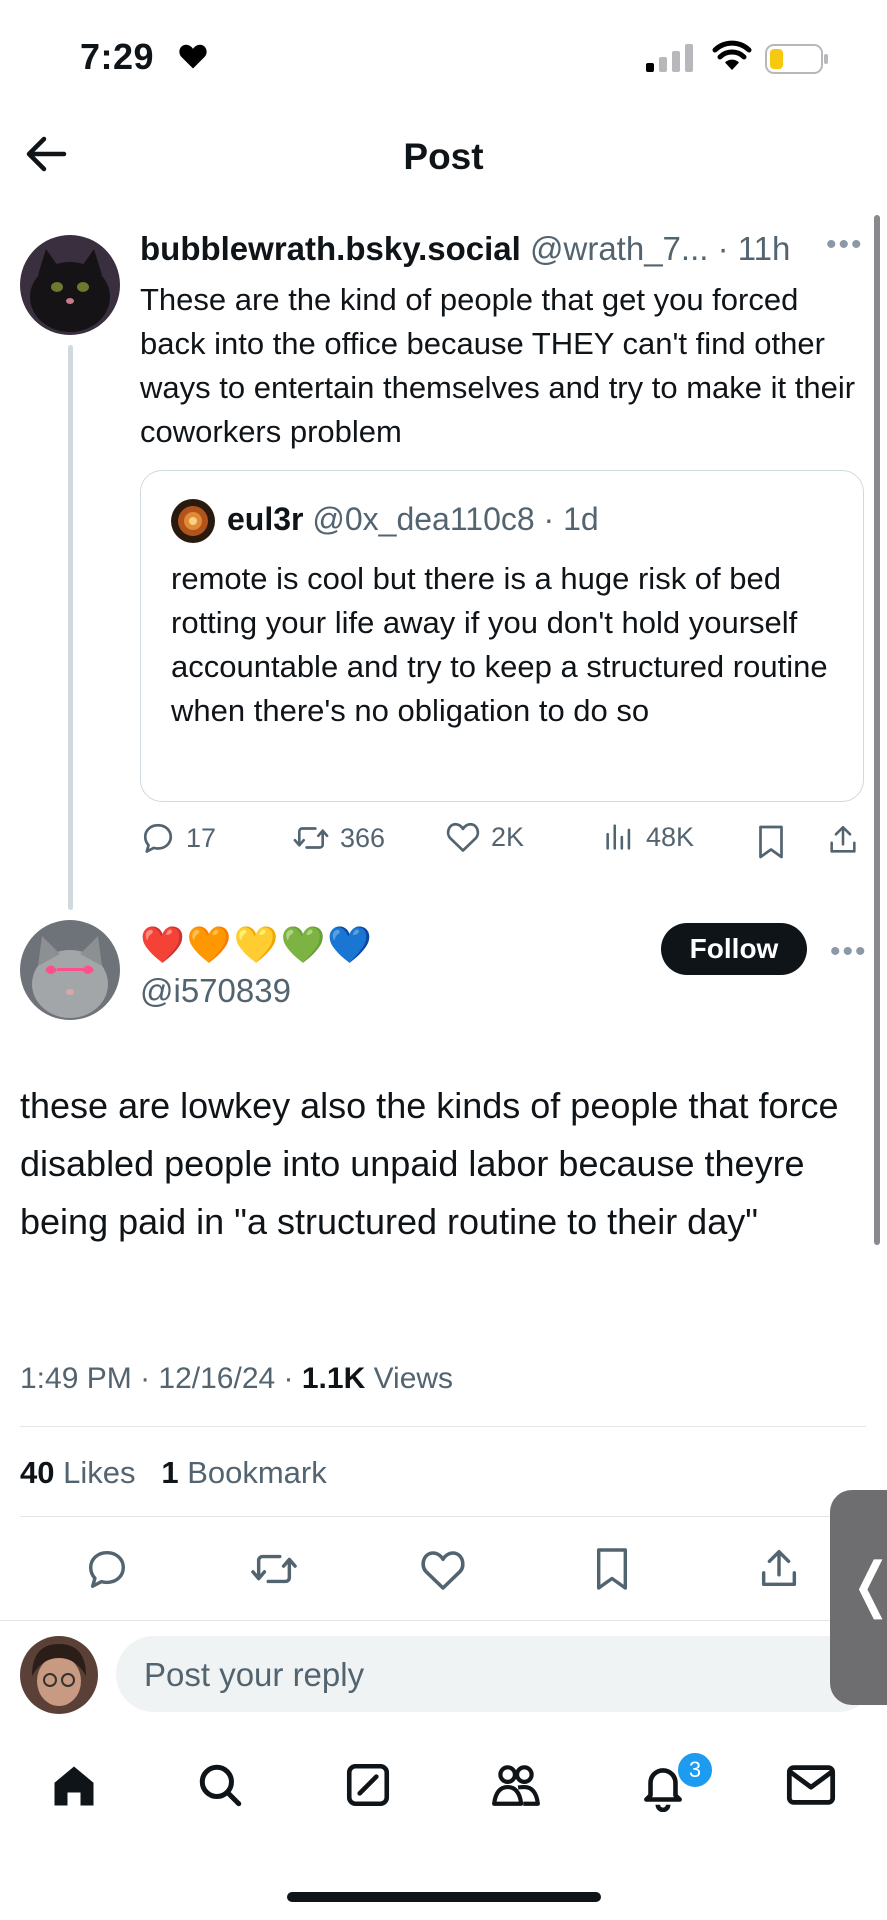 Image resolution: width=887 pixels, height=1920 pixels. I want to click on chevron-left-icon: ❬, so click(866, 1585).